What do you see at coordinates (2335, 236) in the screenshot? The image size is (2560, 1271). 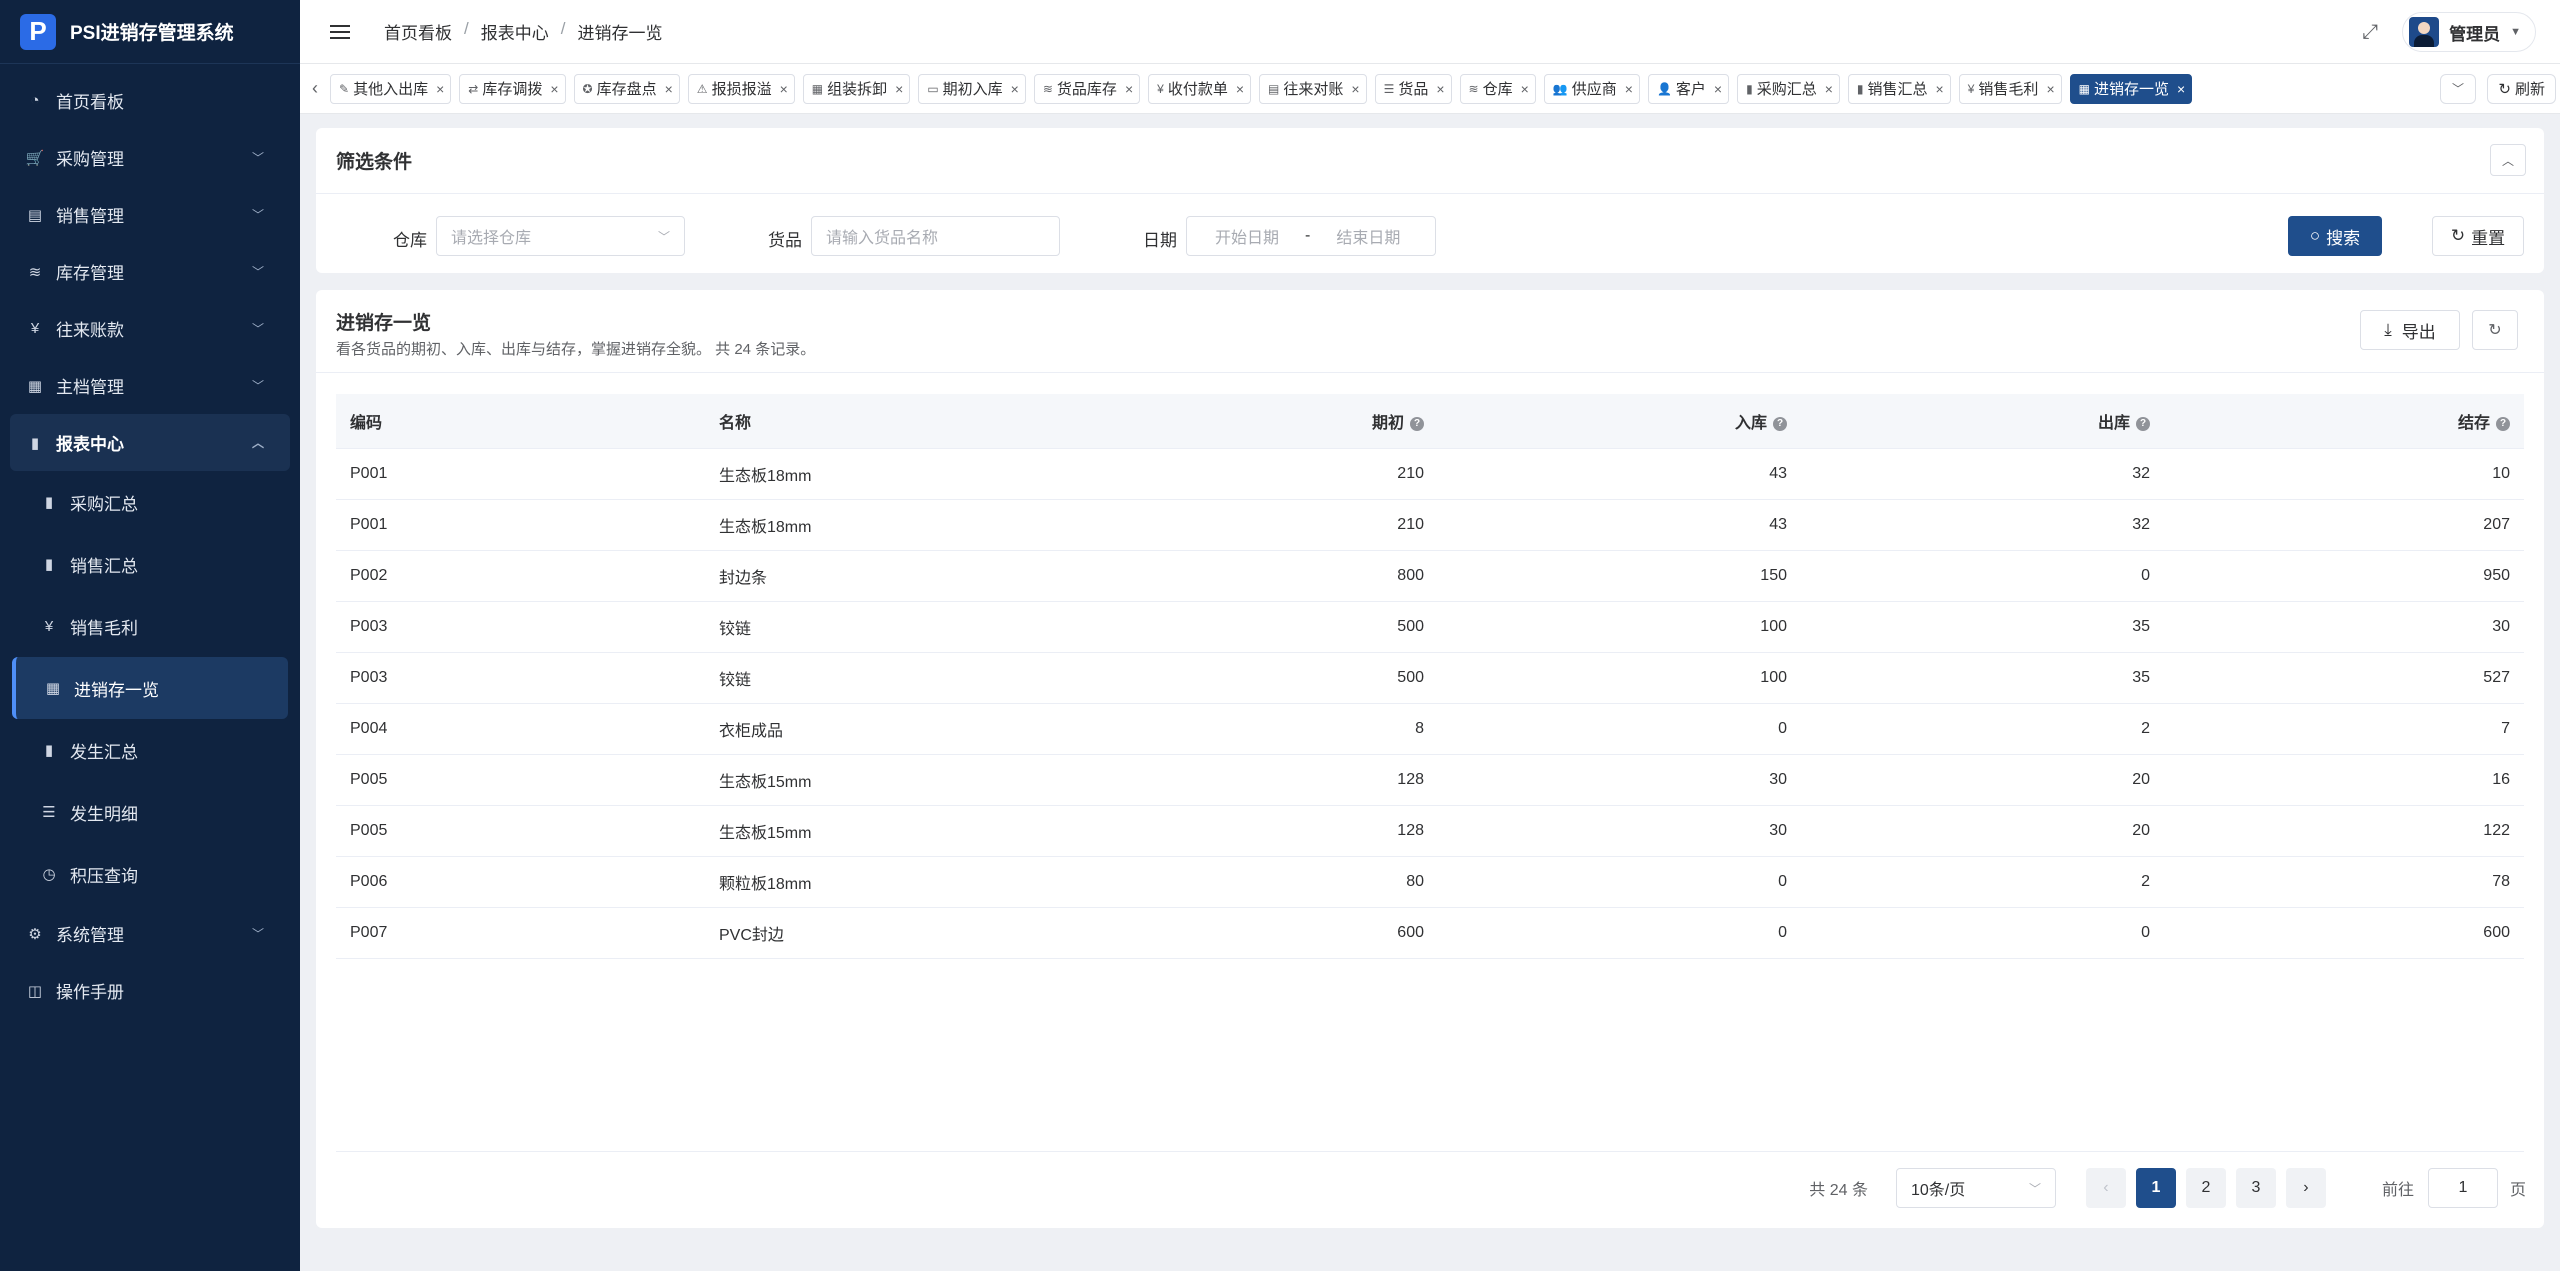 I see `search-button: ○ 搜索` at bounding box center [2335, 236].